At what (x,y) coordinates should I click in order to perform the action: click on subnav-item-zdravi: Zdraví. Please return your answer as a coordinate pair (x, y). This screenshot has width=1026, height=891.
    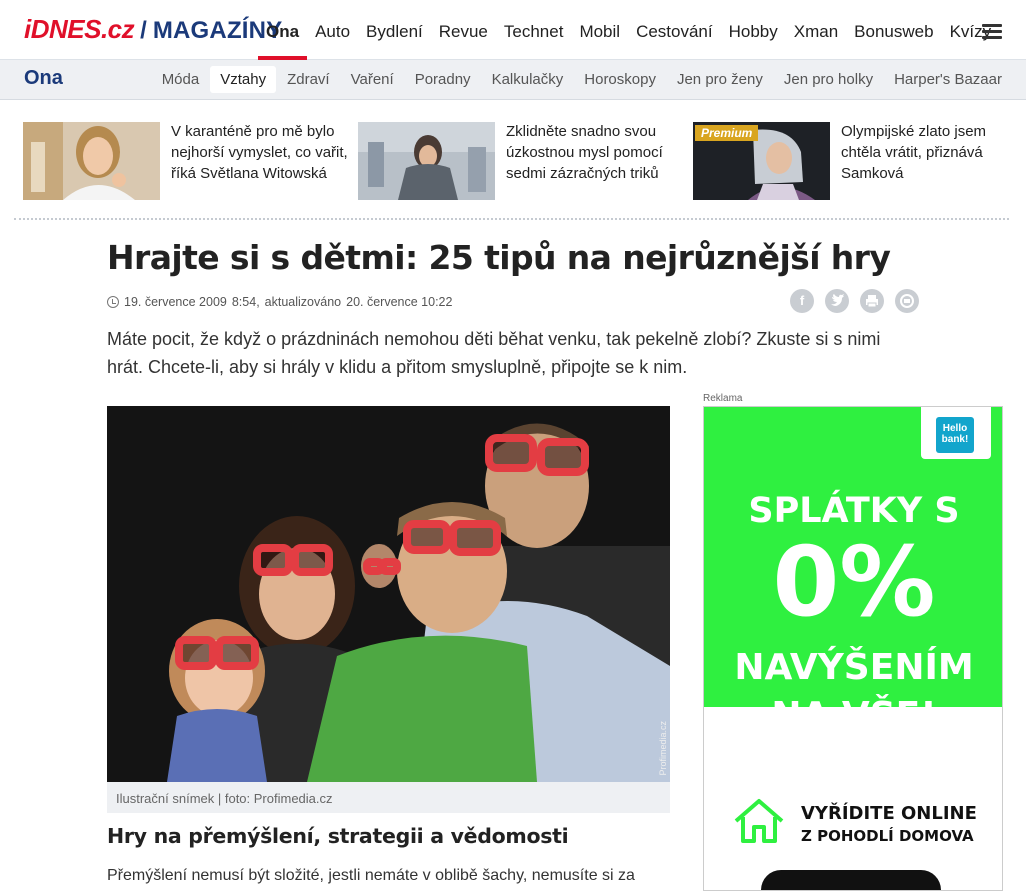
    Looking at the image, I should click on (308, 79).